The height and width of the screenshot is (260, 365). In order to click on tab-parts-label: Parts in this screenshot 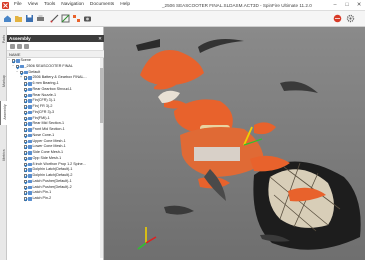, I will do `click(4, 39)`.